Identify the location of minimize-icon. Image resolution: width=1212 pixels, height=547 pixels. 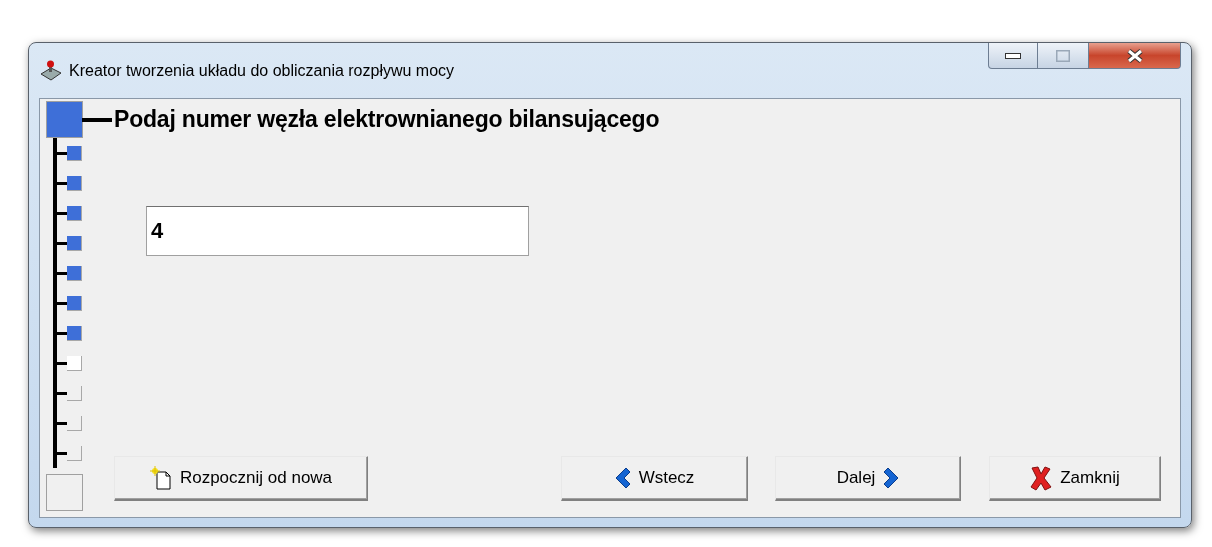
(1013, 55).